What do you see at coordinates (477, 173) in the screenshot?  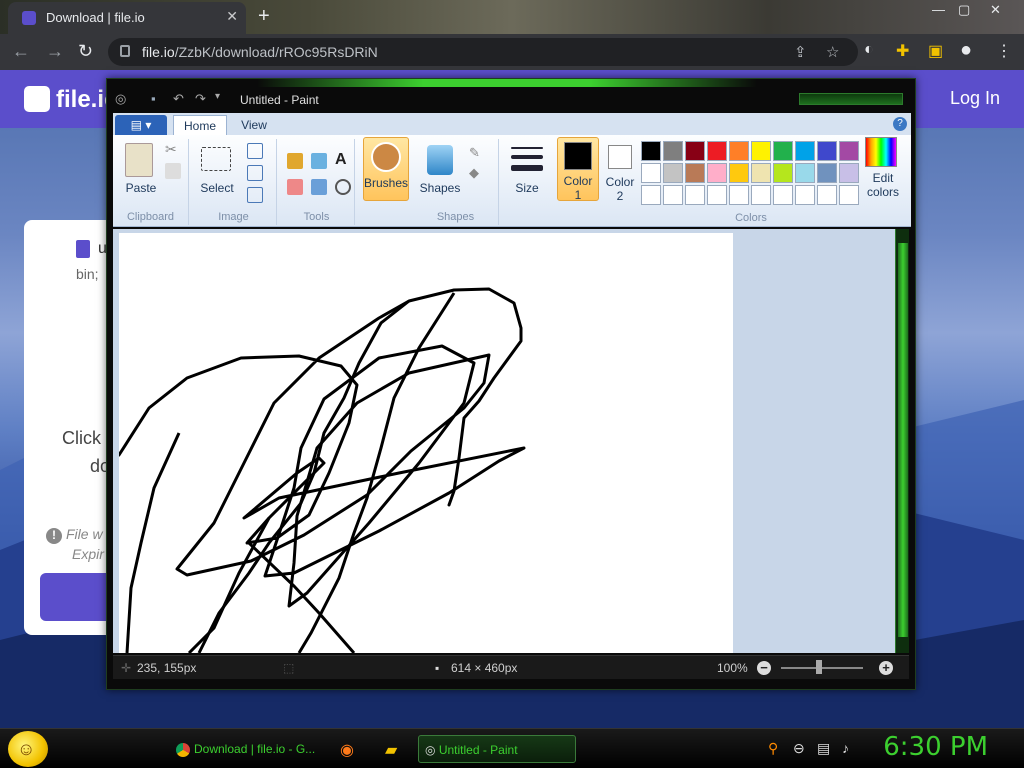 I see `fill-icon: ◆` at bounding box center [477, 173].